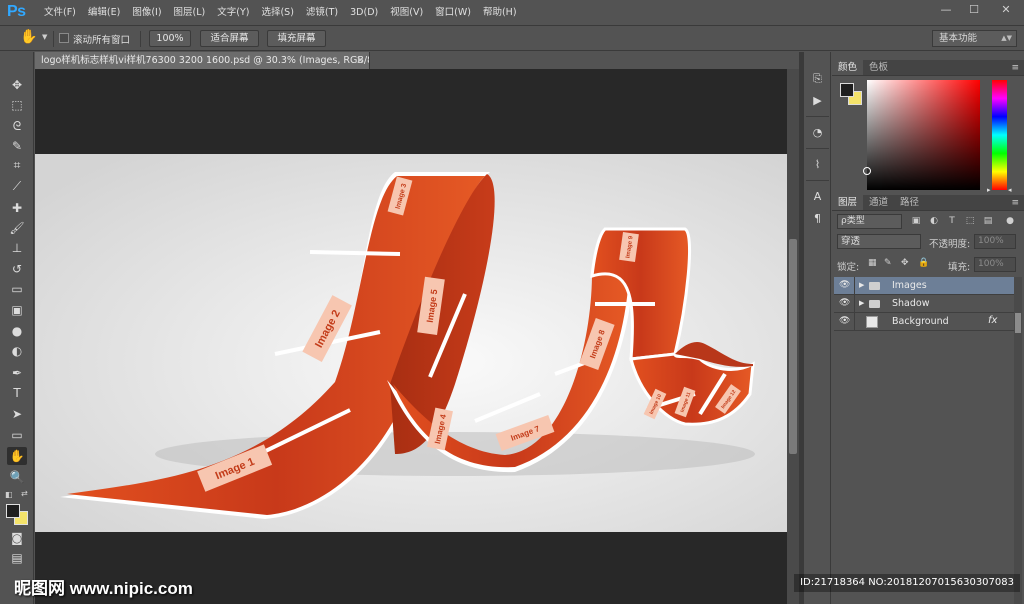 The height and width of the screenshot is (604, 1024). Describe the element at coordinates (17, 414) in the screenshot. I see `path-select-tool-icon: ➤` at that location.